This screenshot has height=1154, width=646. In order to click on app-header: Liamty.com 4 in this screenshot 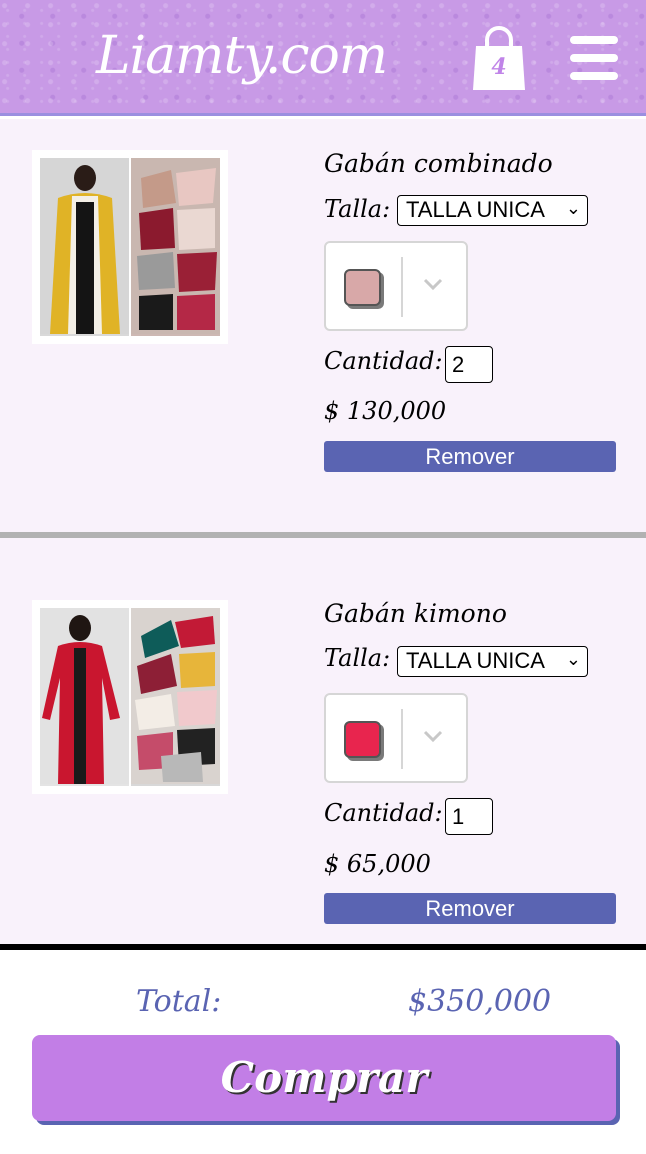, I will do `click(323, 58)`.